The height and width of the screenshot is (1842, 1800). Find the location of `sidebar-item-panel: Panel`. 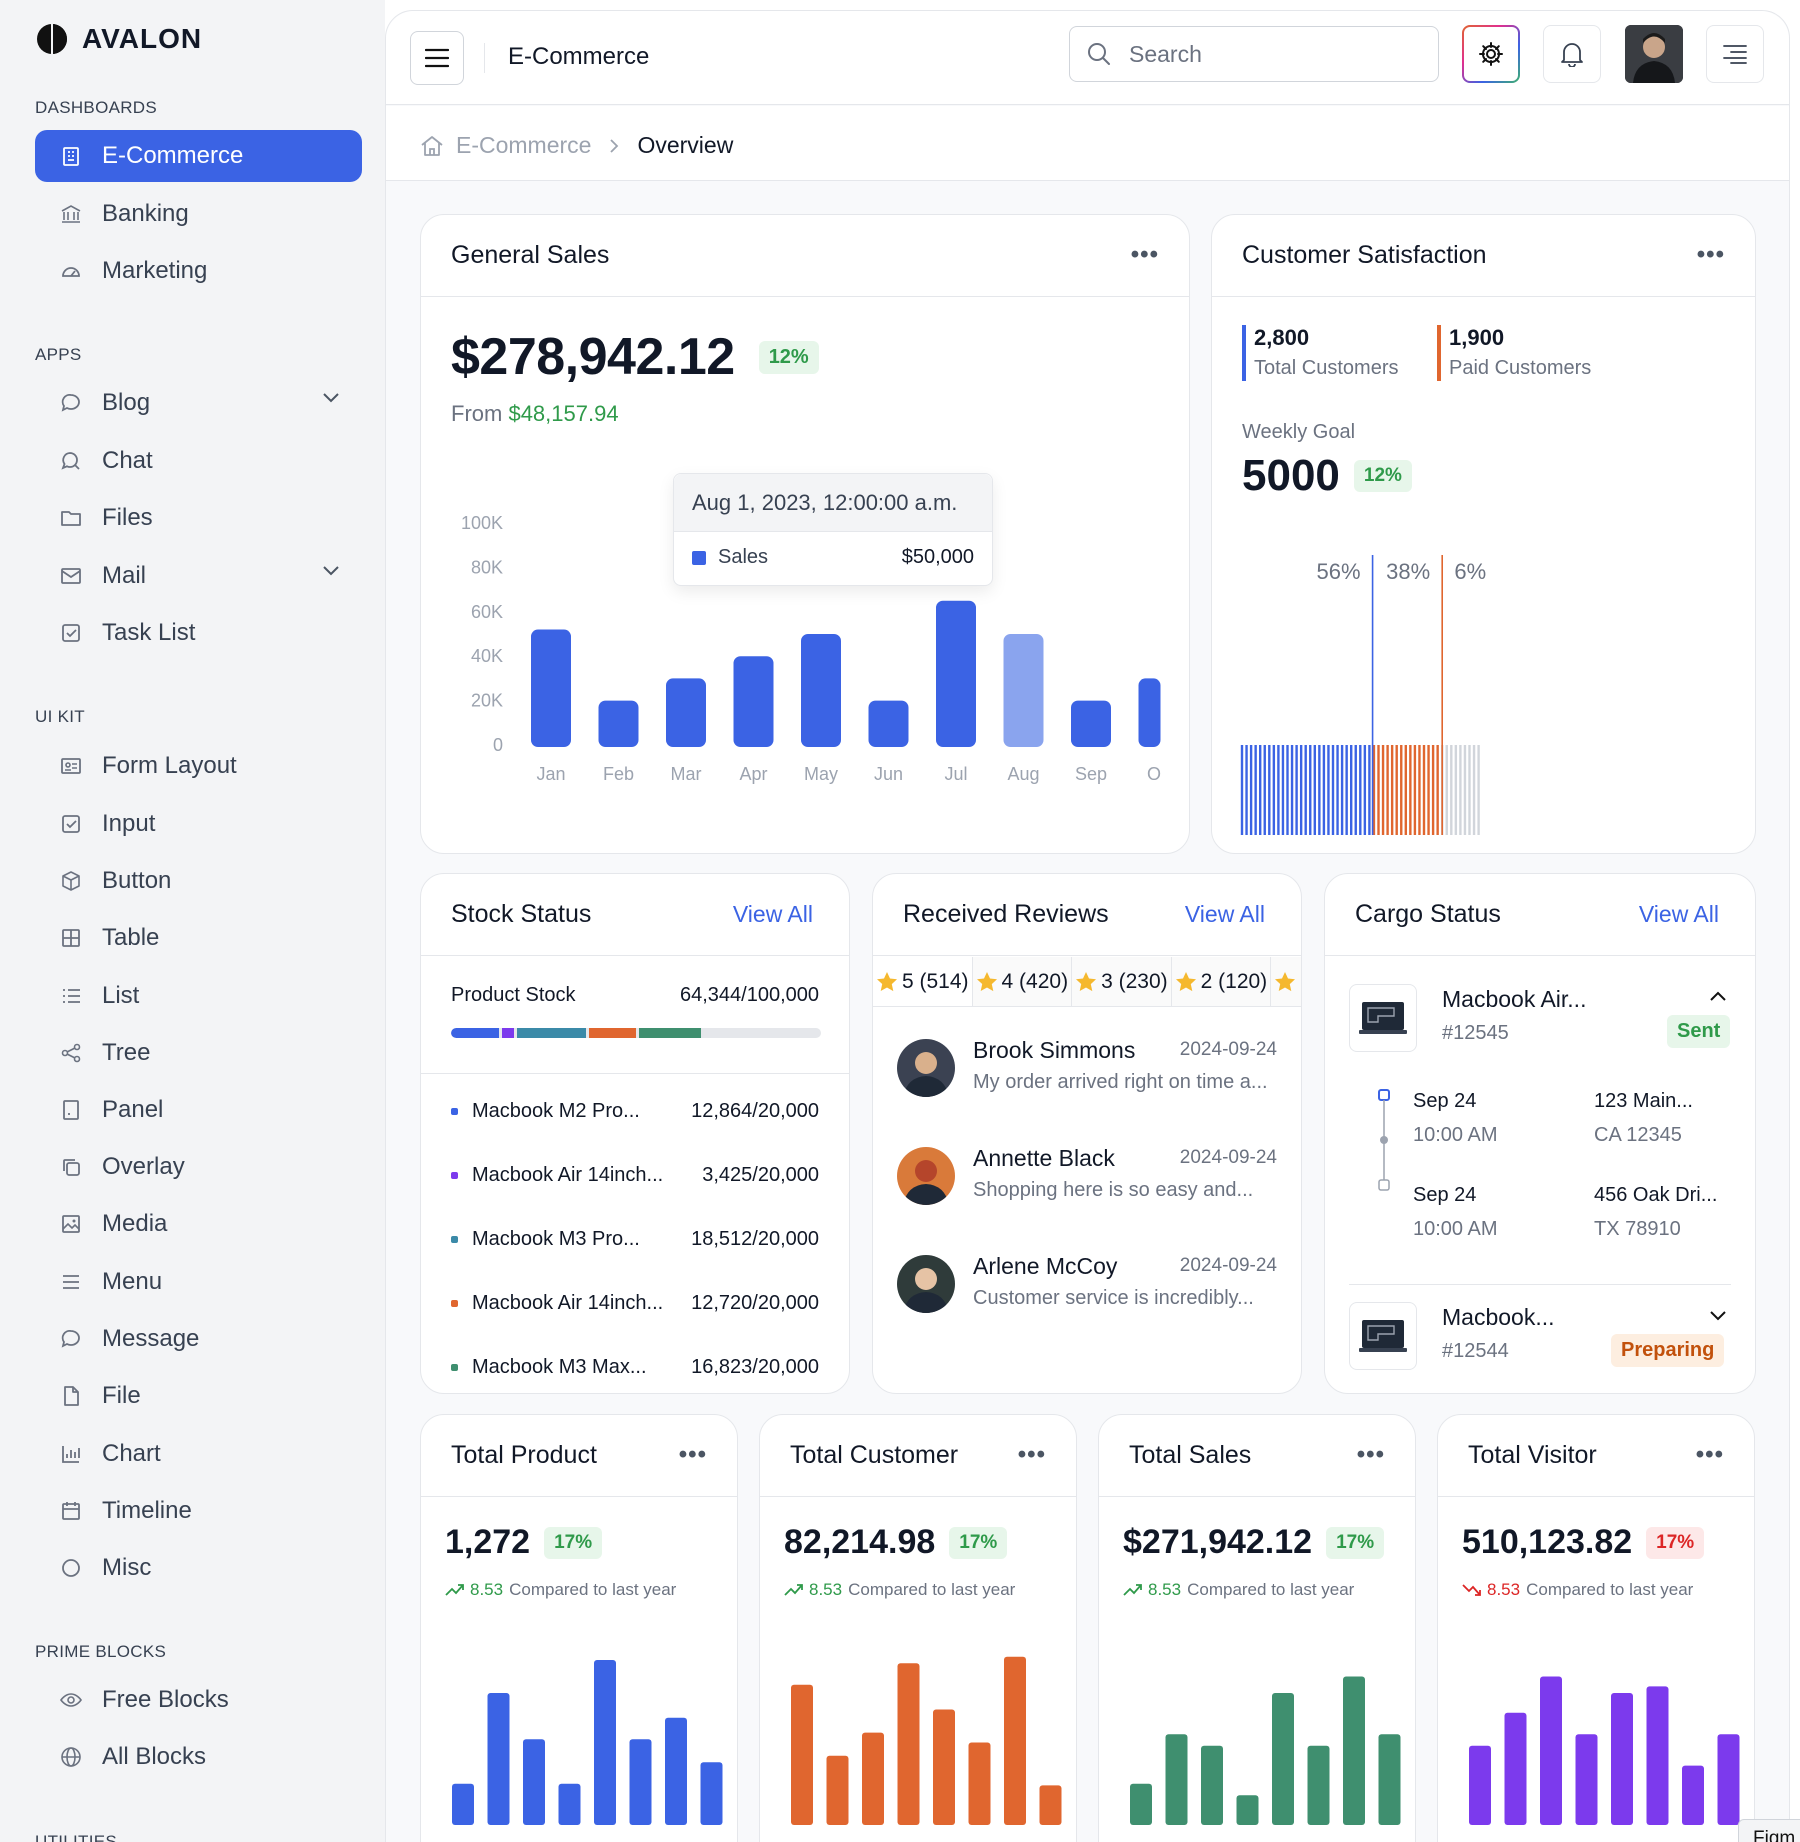

sidebar-item-panel: Panel is located at coordinates (198, 1110).